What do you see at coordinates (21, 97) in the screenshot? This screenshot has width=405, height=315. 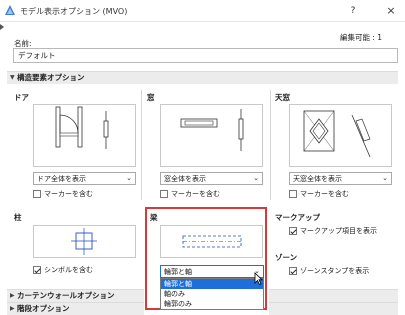 I see `door-title: ドア` at bounding box center [21, 97].